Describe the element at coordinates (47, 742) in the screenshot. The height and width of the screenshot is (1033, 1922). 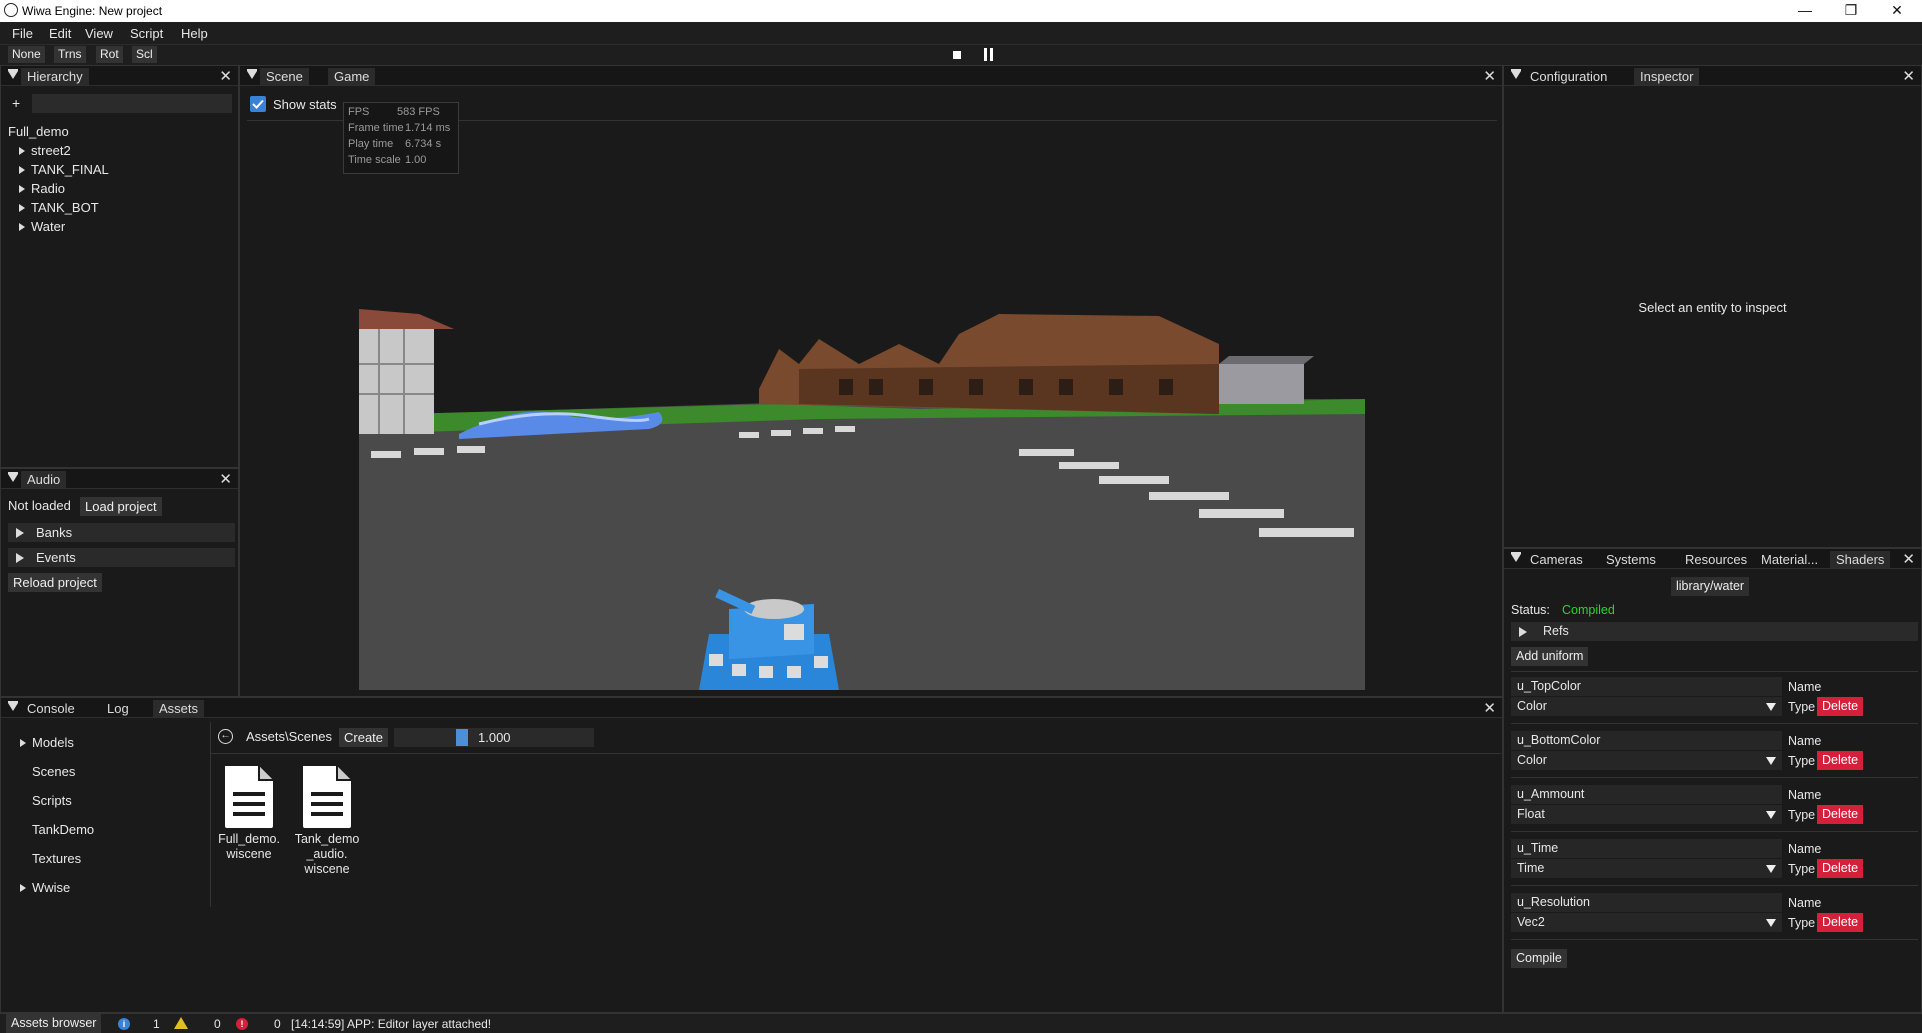
I see `folder-item: Models` at that location.